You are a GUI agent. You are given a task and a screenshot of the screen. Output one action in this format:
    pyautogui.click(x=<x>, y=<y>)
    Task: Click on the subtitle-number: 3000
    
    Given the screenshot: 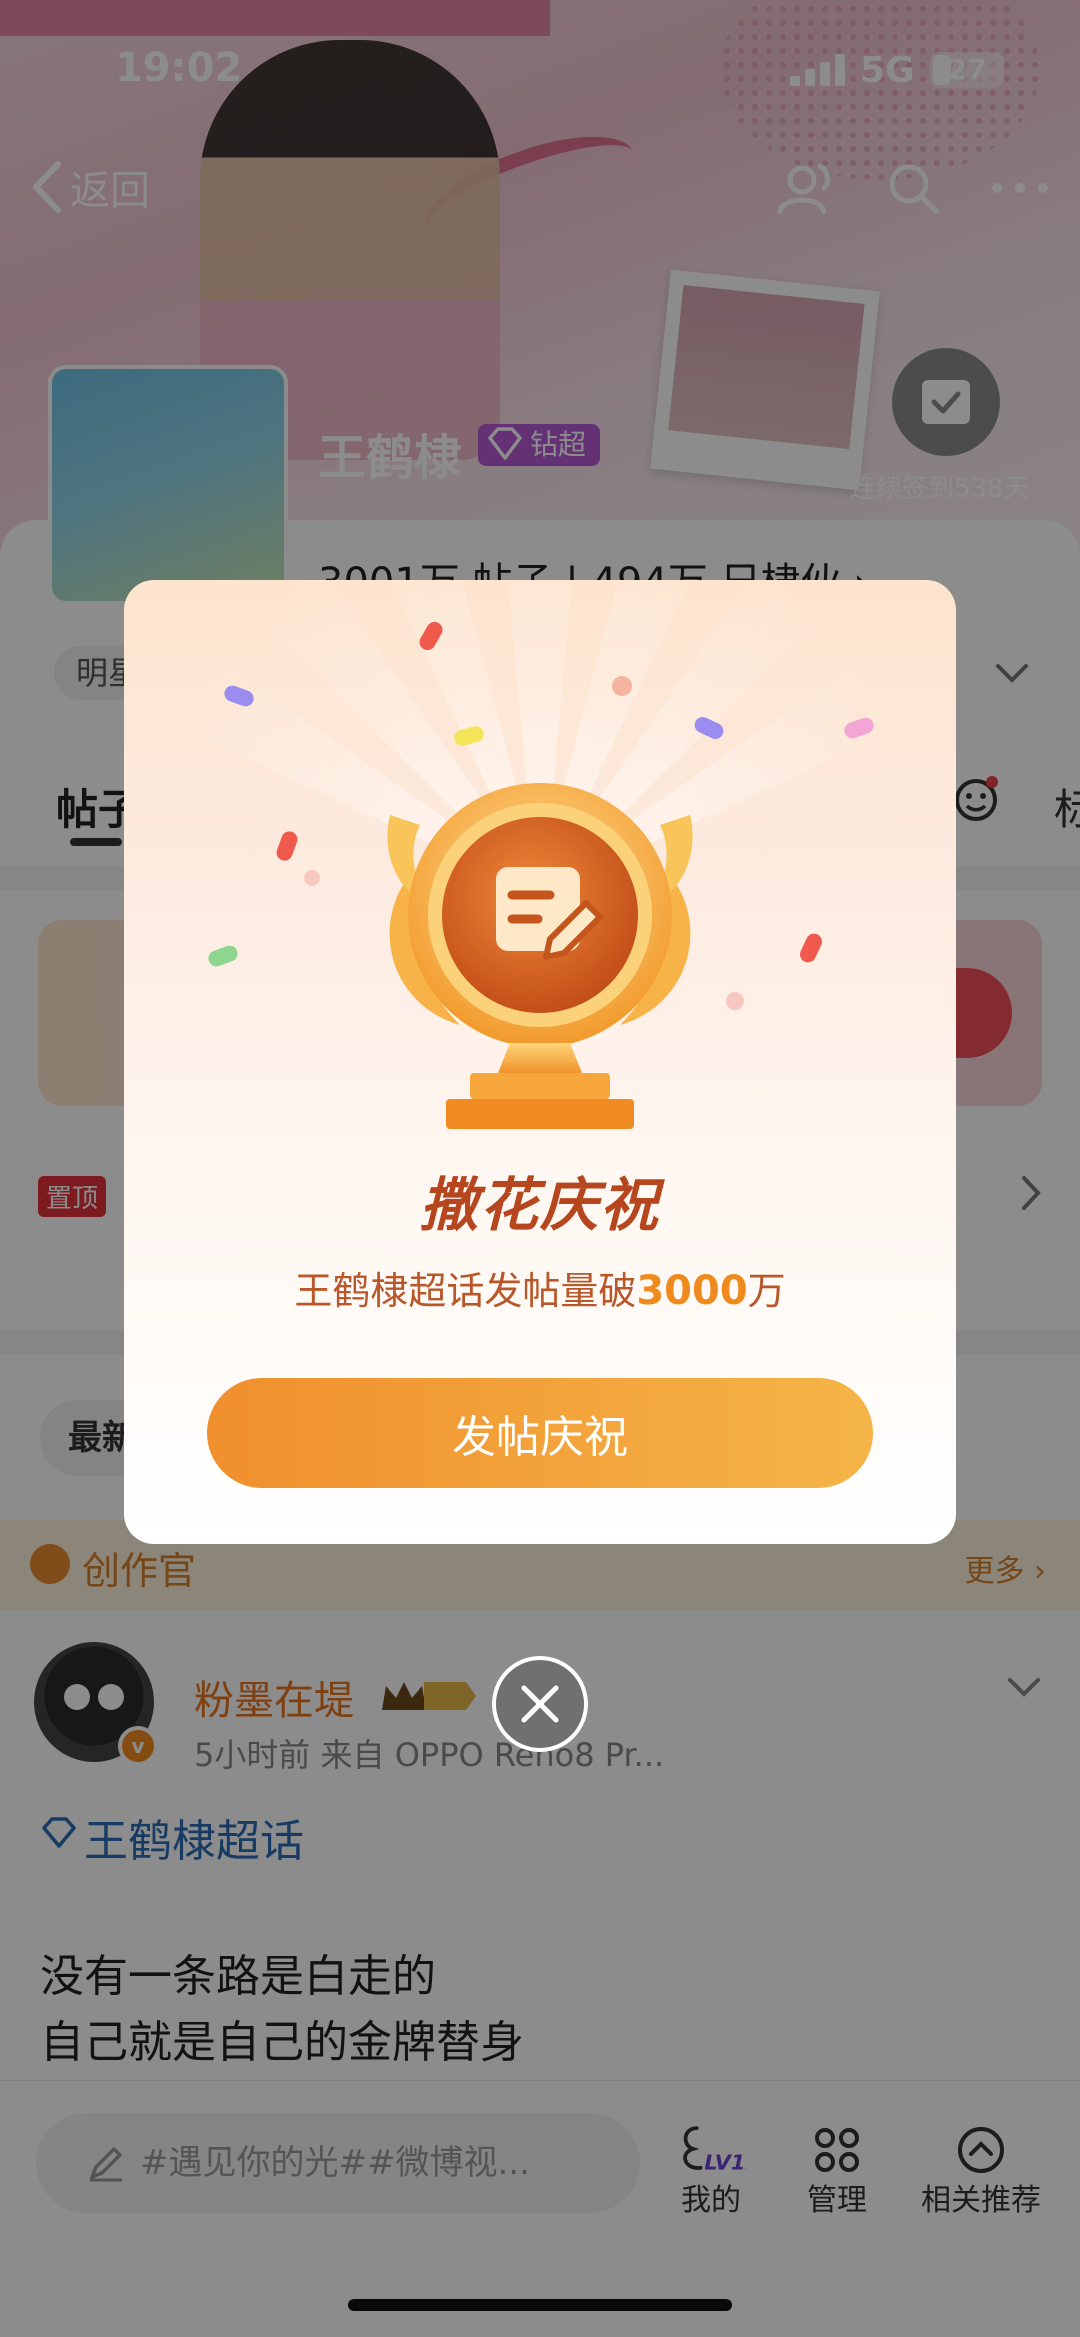 What is the action you would take?
    pyautogui.click(x=692, y=1291)
    